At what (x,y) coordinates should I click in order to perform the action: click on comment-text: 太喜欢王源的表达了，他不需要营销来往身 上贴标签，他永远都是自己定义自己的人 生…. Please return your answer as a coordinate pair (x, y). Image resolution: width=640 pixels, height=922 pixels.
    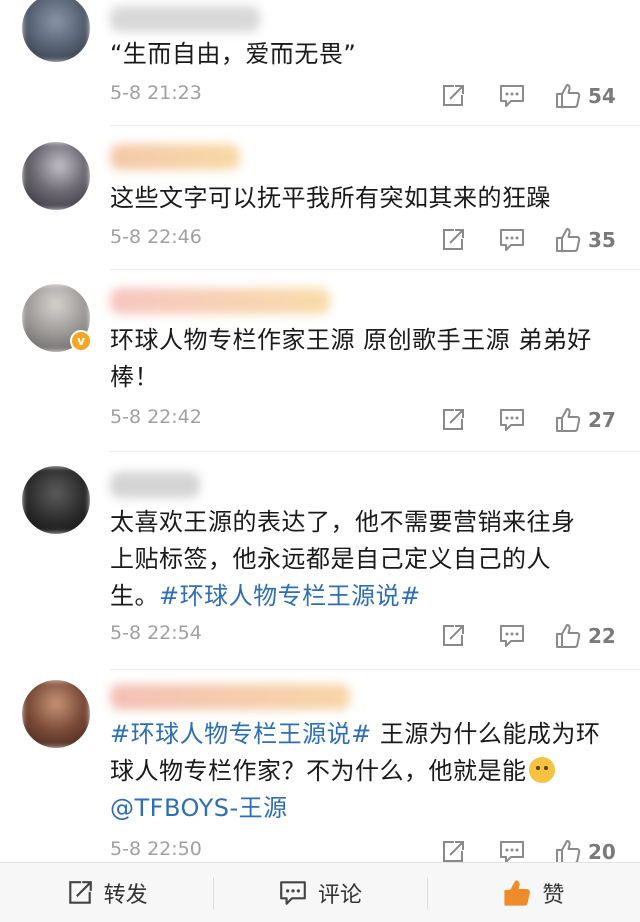
    Looking at the image, I should click on (365, 559).